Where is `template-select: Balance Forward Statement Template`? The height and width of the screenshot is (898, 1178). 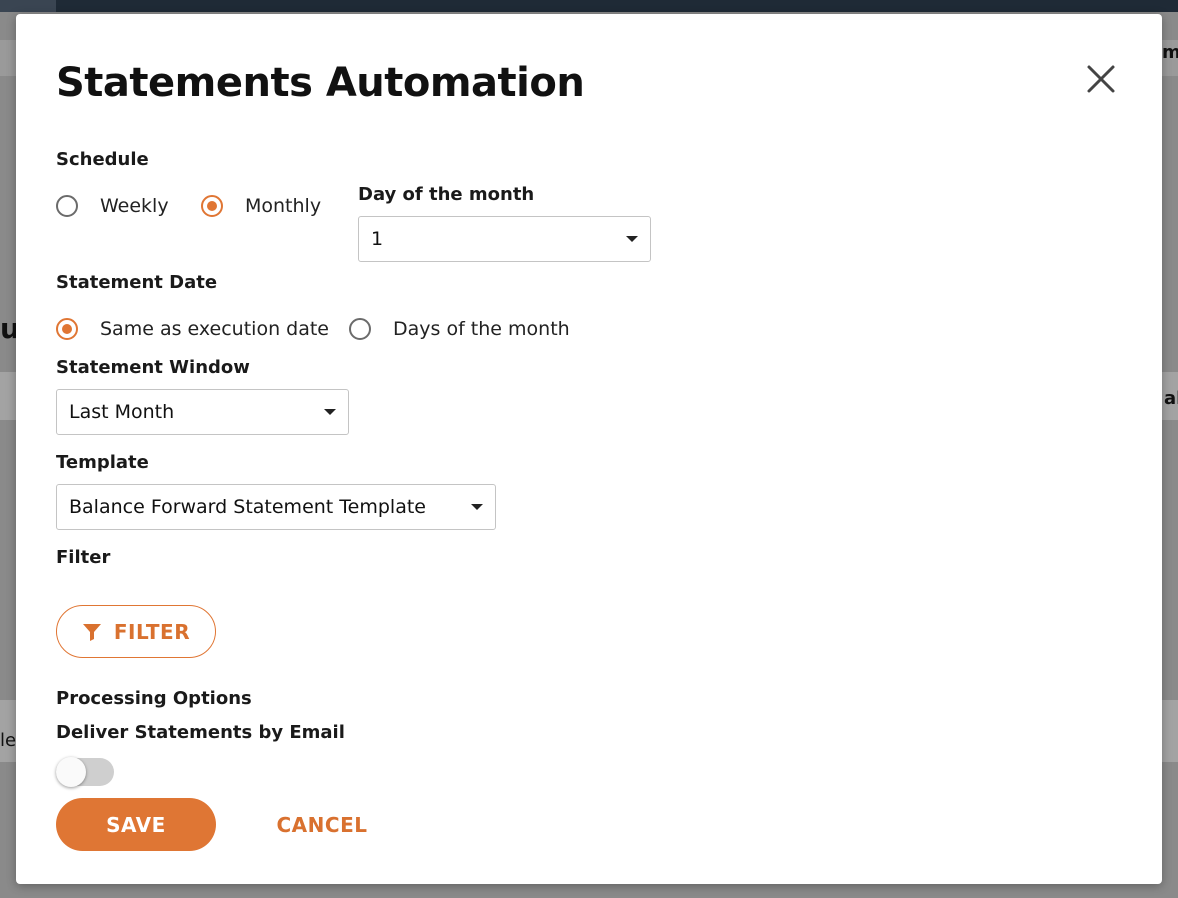 template-select: Balance Forward Statement Template is located at coordinates (276, 507).